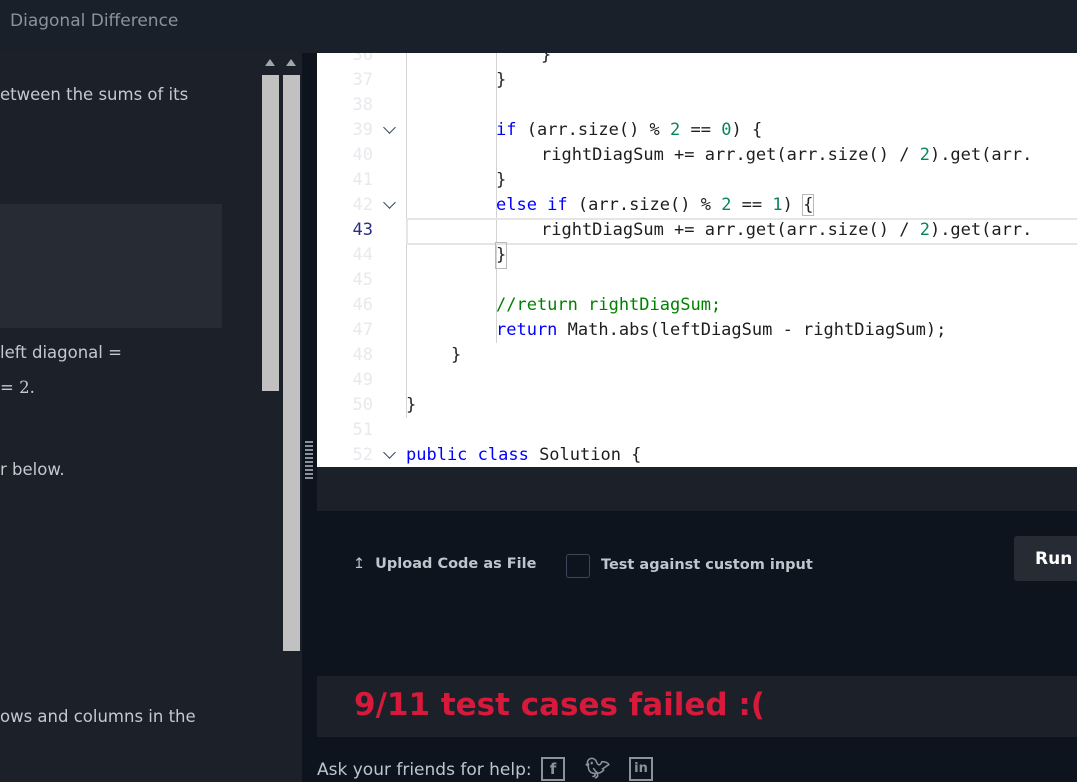  Describe the element at coordinates (424, 770) in the screenshot. I see `share-label: Ask your friends for help:` at that location.